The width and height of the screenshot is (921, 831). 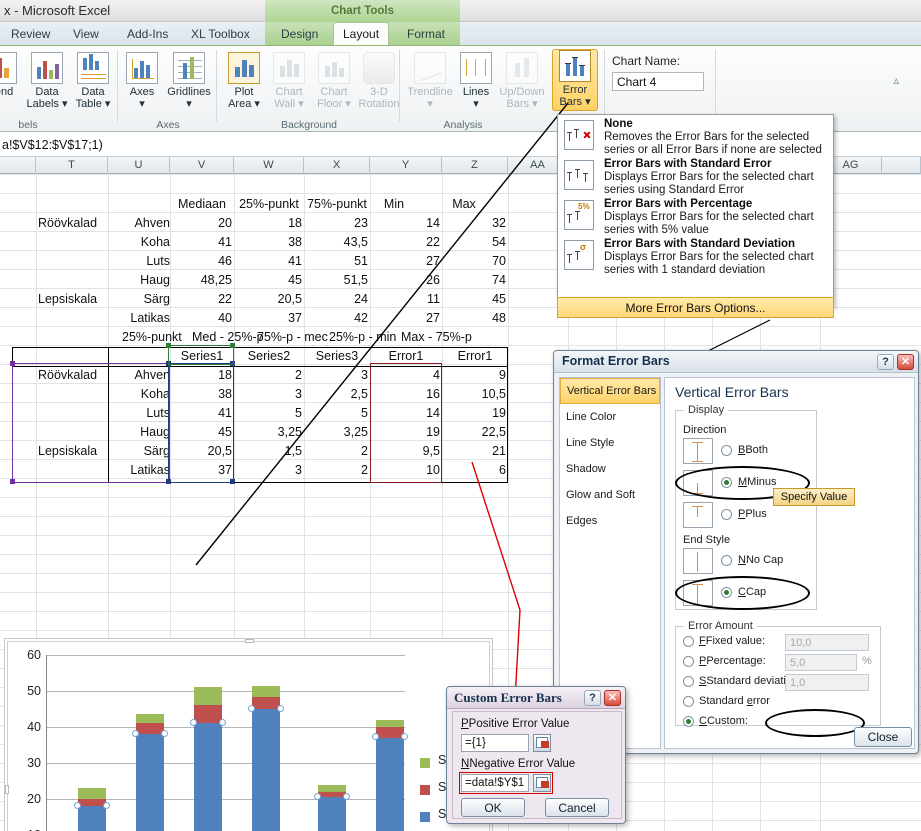 I want to click on error-bars-icon, so click(x=575, y=66).